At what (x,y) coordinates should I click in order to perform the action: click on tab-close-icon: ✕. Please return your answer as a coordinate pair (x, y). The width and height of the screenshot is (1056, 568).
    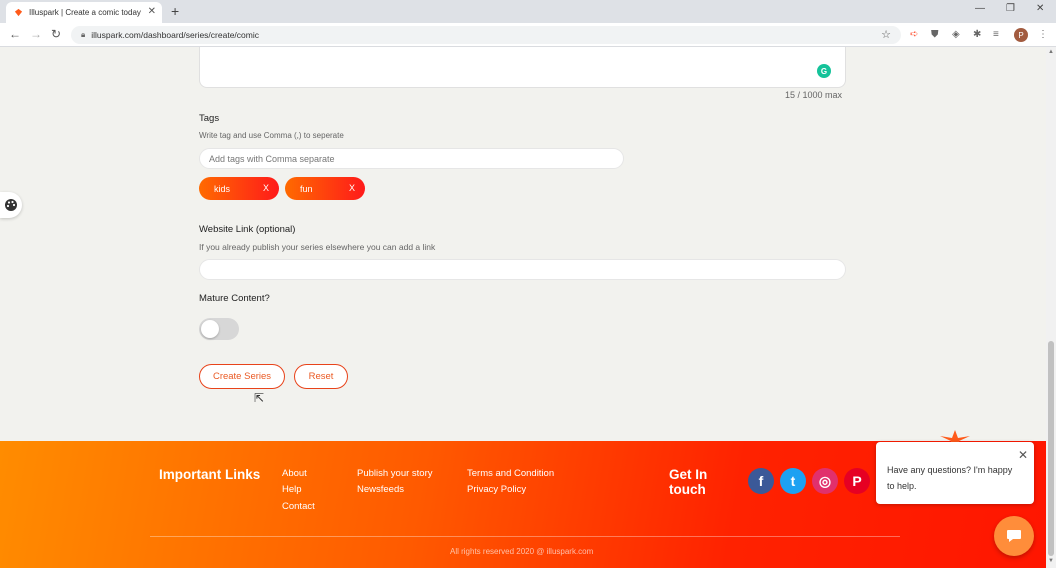
    Looking at the image, I should click on (152, 11).